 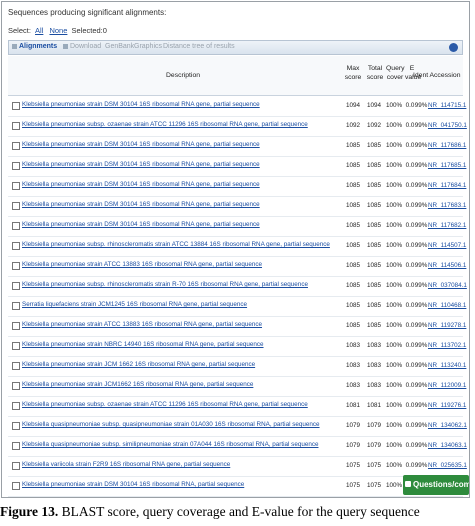 I want to click on row-accession-link: NR_119276.1, so click(x=447, y=405).